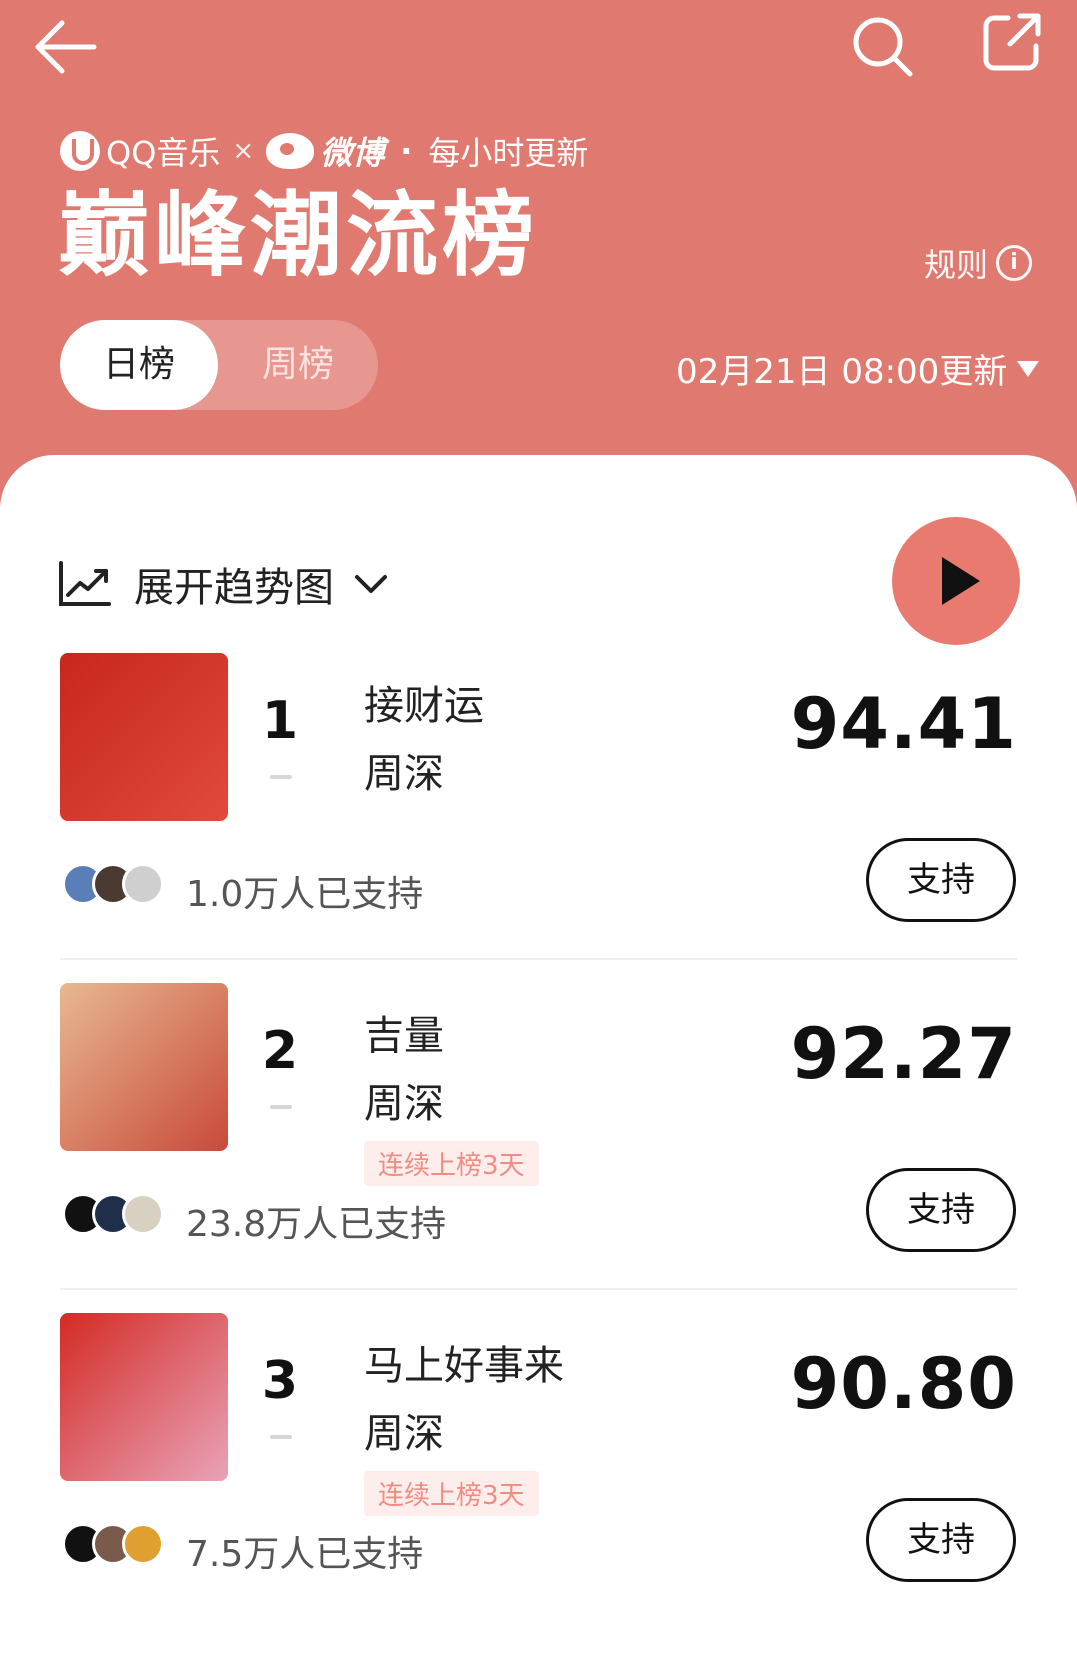  I want to click on brand-times: ×, so click(243, 151).